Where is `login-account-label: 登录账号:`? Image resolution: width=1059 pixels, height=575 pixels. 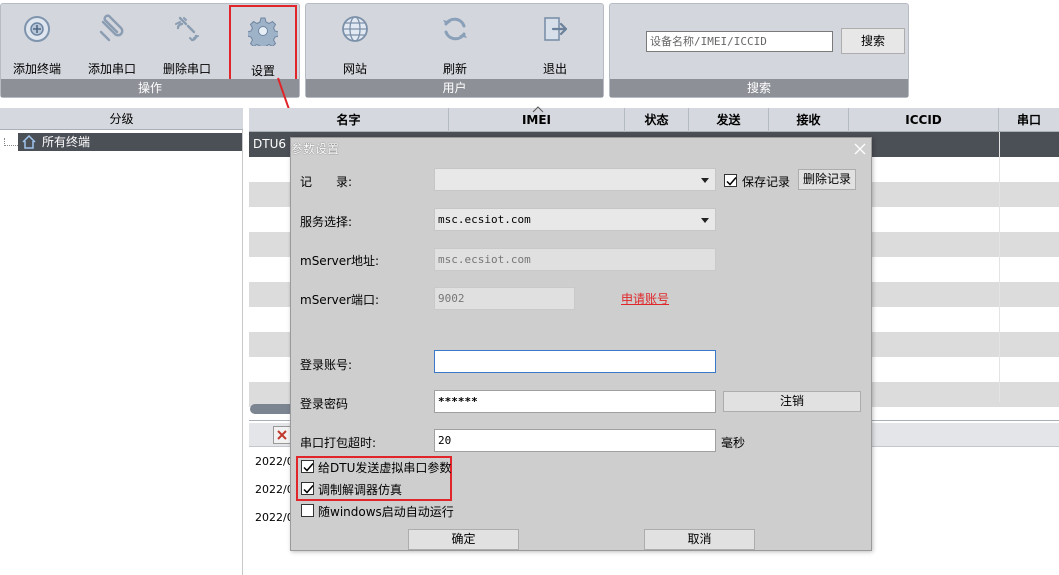 login-account-label: 登录账号: is located at coordinates (326, 365).